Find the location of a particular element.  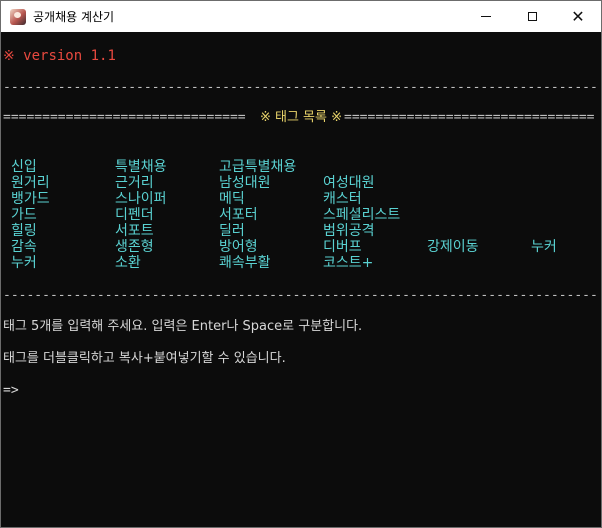

minimize-icon is located at coordinates (486, 16).